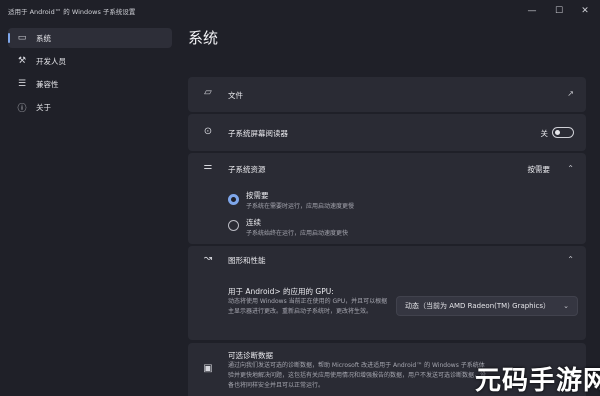 The image size is (600, 396). Describe the element at coordinates (233, 225) in the screenshot. I see `radio-continuous` at that location.